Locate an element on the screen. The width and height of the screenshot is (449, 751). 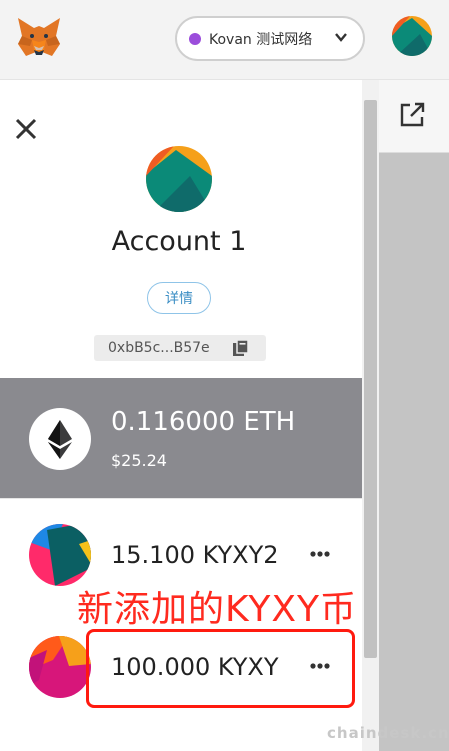
account-avatar is located at coordinates (179, 179).